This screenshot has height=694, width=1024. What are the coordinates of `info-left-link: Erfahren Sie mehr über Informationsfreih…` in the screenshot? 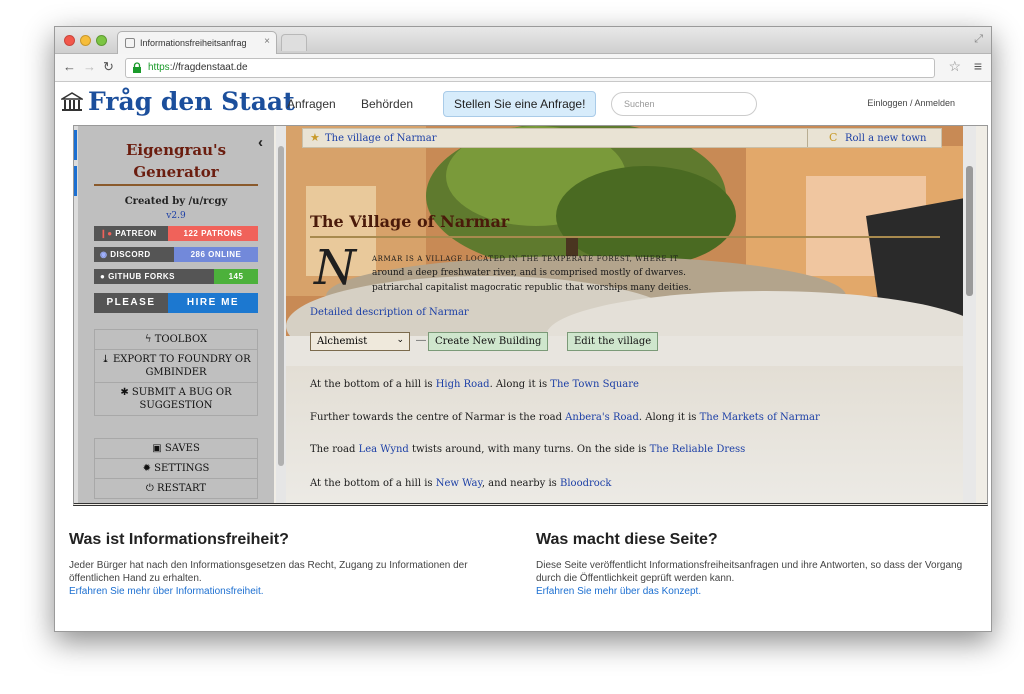 It's located at (284, 591).